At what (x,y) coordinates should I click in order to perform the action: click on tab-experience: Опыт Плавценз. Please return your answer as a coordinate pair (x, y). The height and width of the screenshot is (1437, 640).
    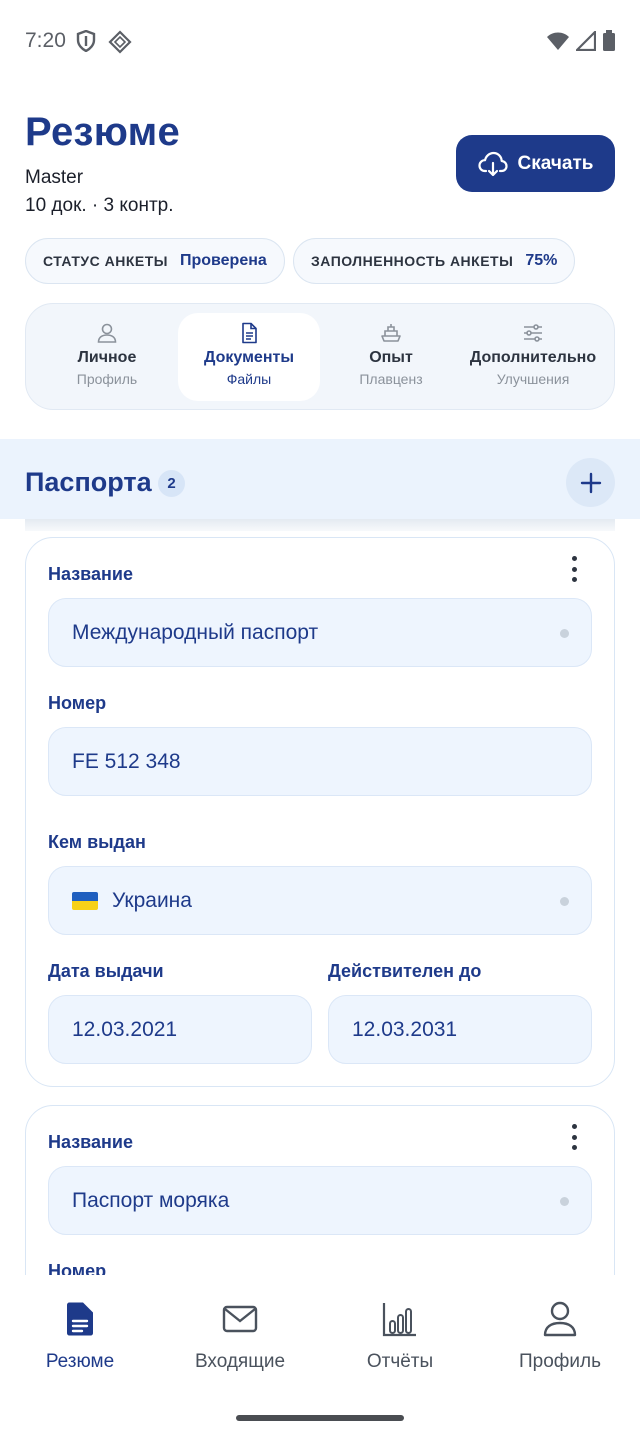
    Looking at the image, I should click on (391, 357).